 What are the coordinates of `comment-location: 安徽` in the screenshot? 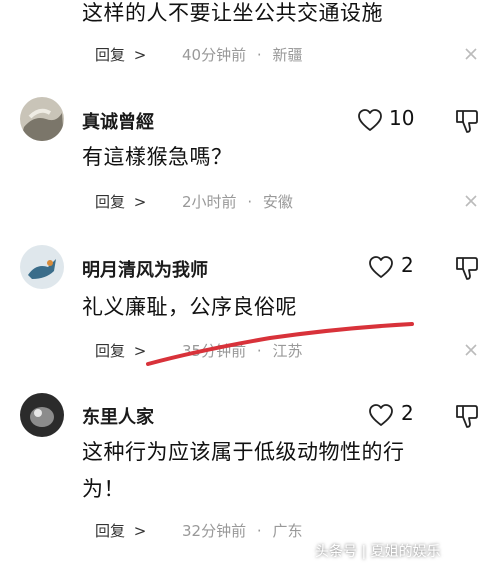 It's located at (277, 202).